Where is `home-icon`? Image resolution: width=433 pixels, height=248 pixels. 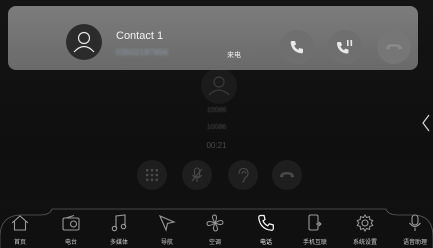 home-icon is located at coordinates (20, 223).